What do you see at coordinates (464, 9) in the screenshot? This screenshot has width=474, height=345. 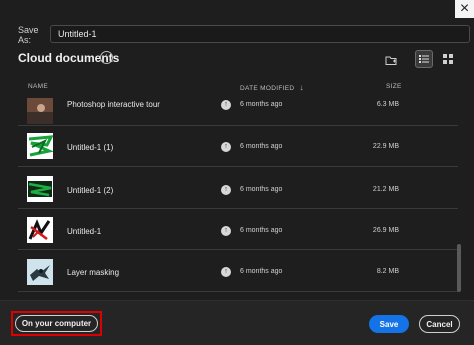 I see `close-button: ×` at bounding box center [464, 9].